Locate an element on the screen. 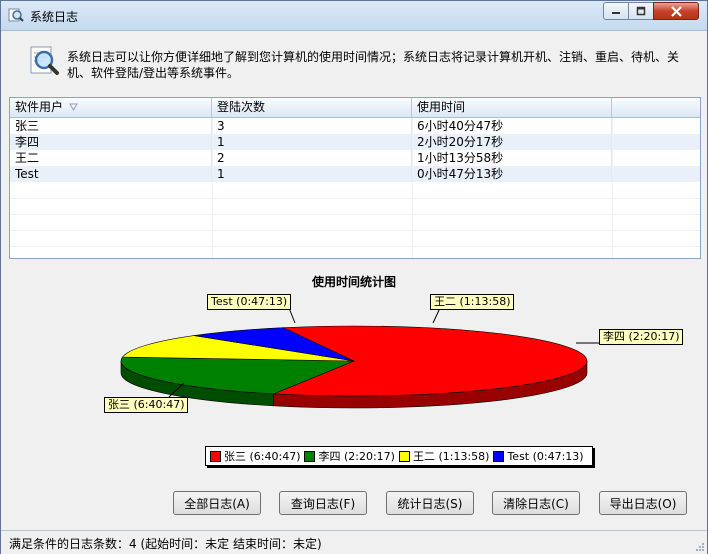 The width and height of the screenshot is (708, 554). maximize-icon is located at coordinates (641, 11).